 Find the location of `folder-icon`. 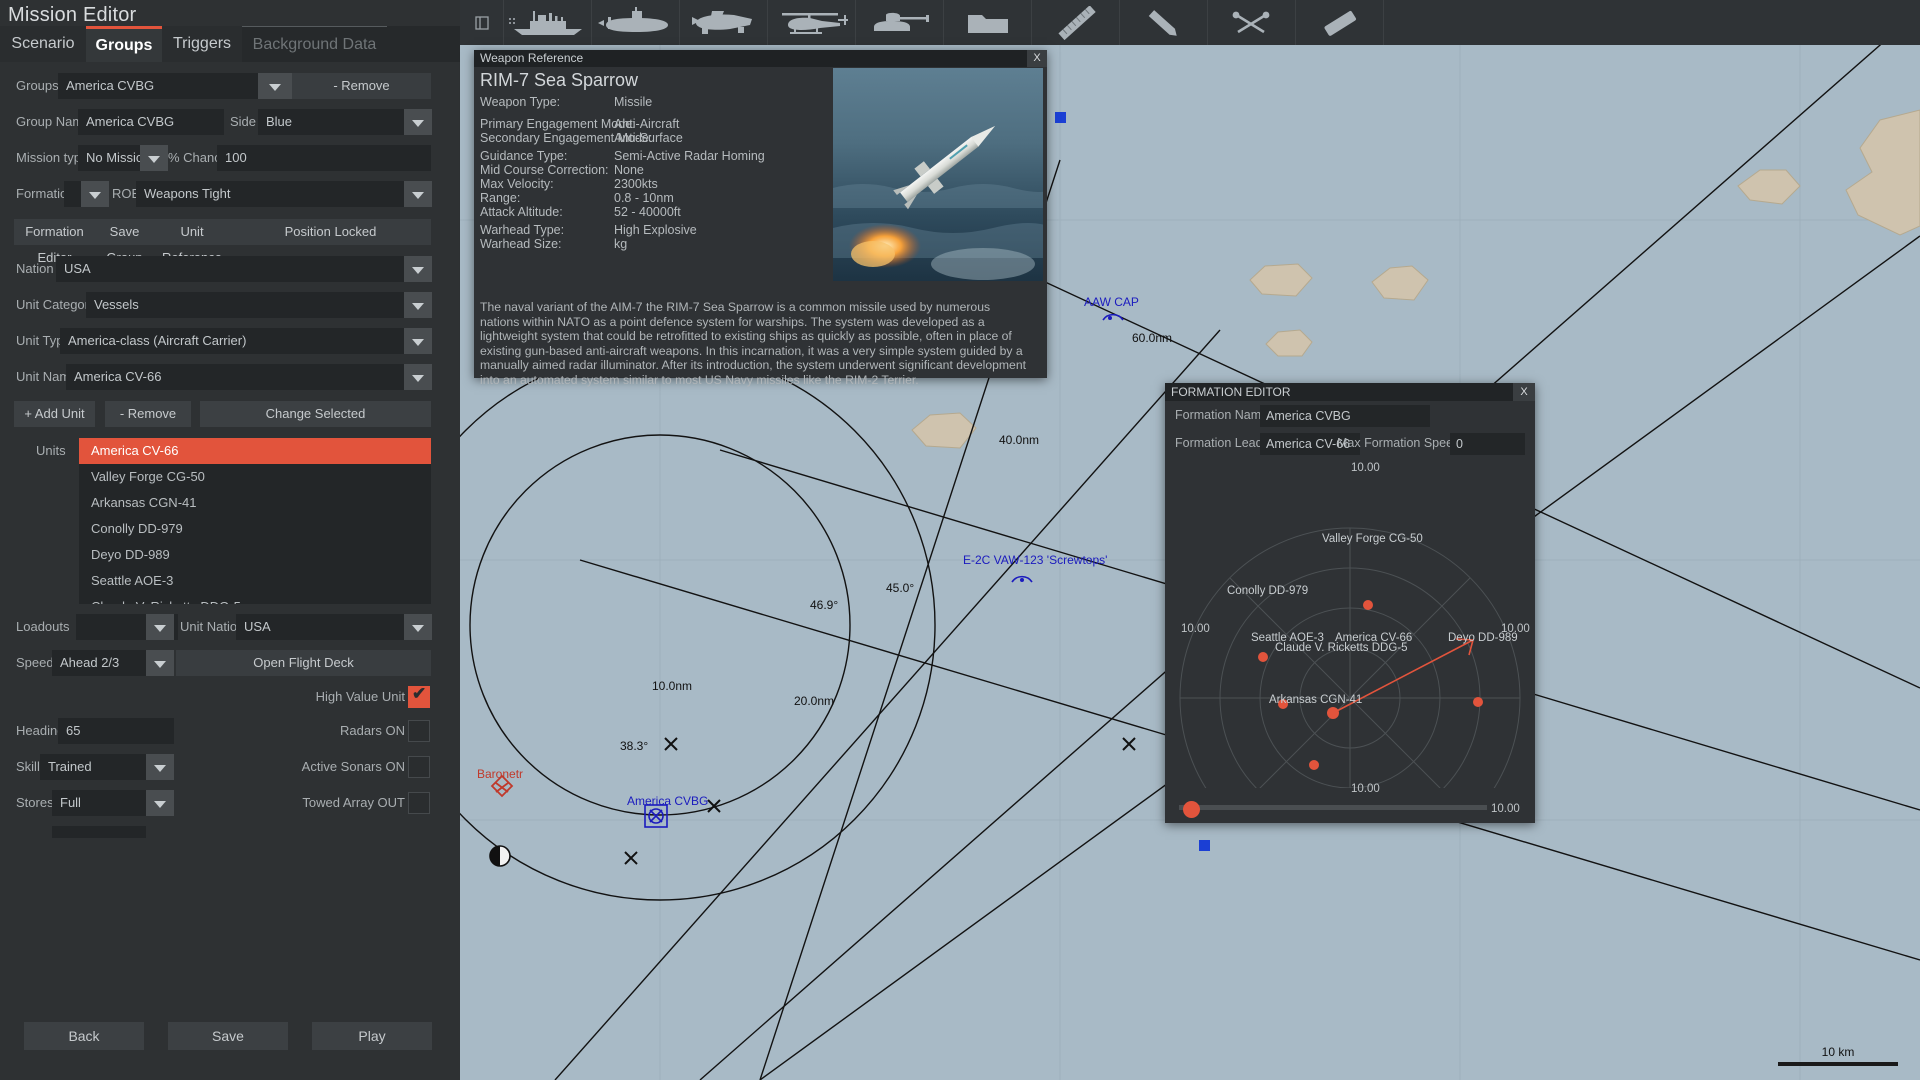

folder-icon is located at coordinates (988, 22).